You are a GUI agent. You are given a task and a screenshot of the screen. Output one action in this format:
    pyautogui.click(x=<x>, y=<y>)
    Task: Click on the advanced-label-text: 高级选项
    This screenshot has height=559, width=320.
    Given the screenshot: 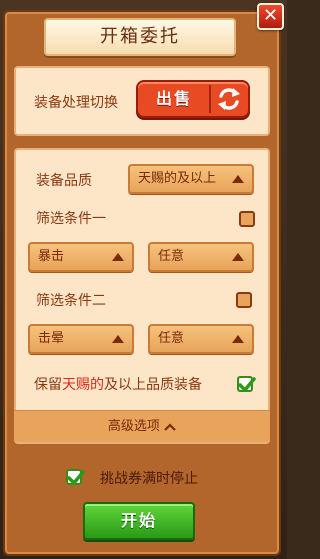 What is the action you would take?
    pyautogui.click(x=133, y=426)
    